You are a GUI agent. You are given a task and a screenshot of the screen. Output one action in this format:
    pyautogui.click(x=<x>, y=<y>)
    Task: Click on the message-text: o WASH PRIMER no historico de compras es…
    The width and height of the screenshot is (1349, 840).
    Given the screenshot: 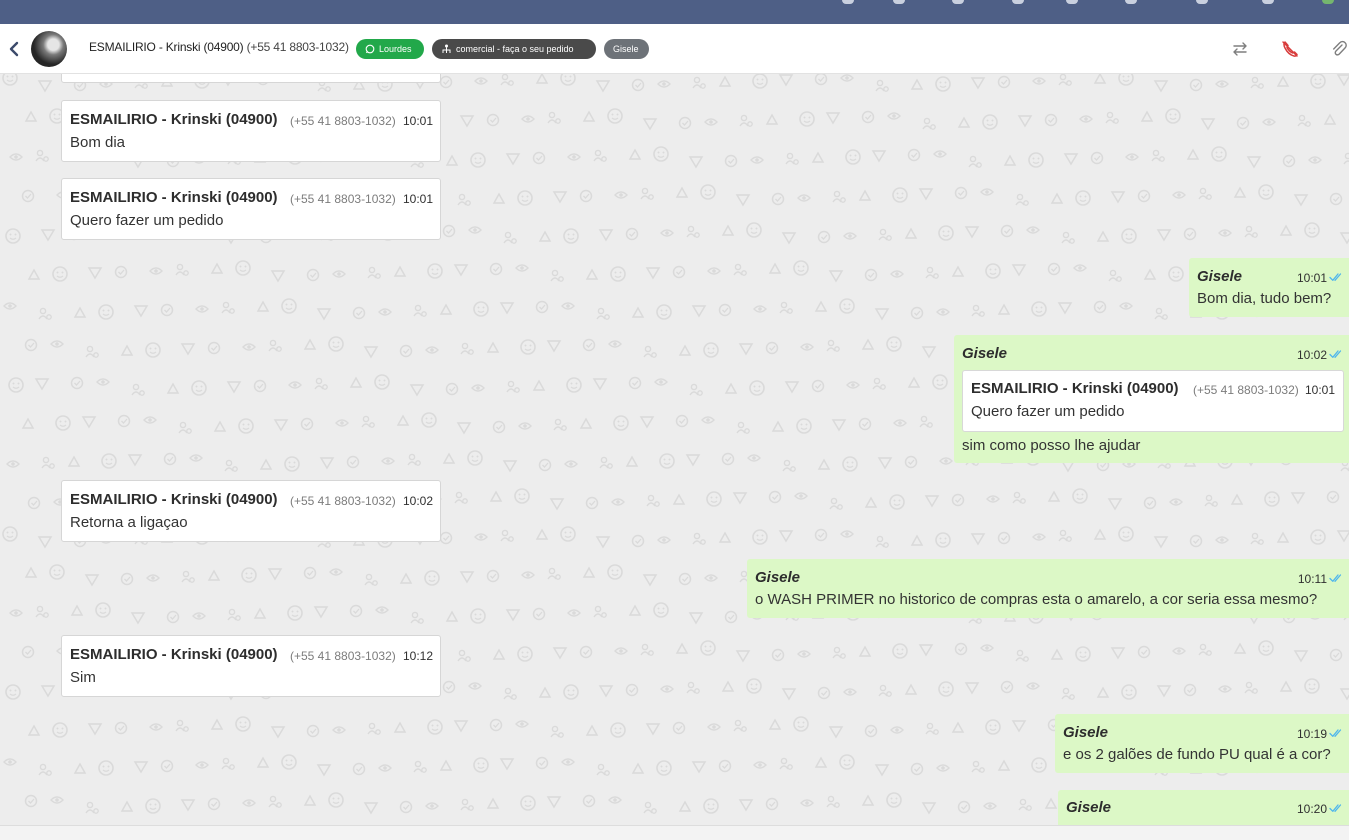 What is the action you would take?
    pyautogui.click(x=1036, y=599)
    